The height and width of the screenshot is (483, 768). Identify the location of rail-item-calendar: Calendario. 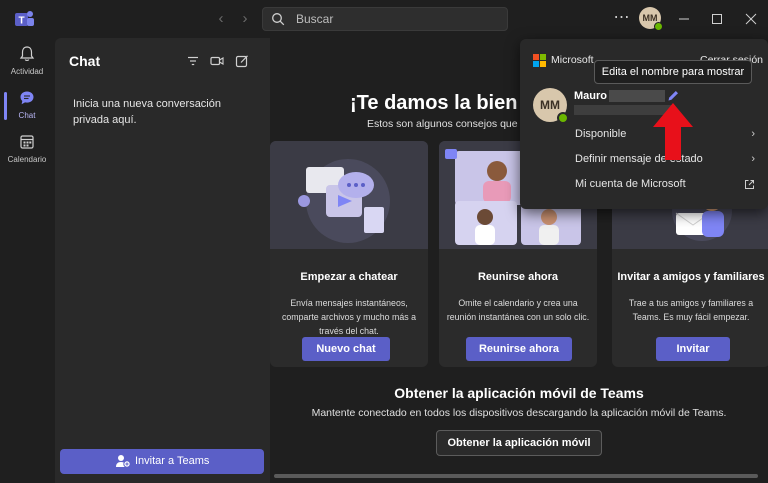
(27, 151).